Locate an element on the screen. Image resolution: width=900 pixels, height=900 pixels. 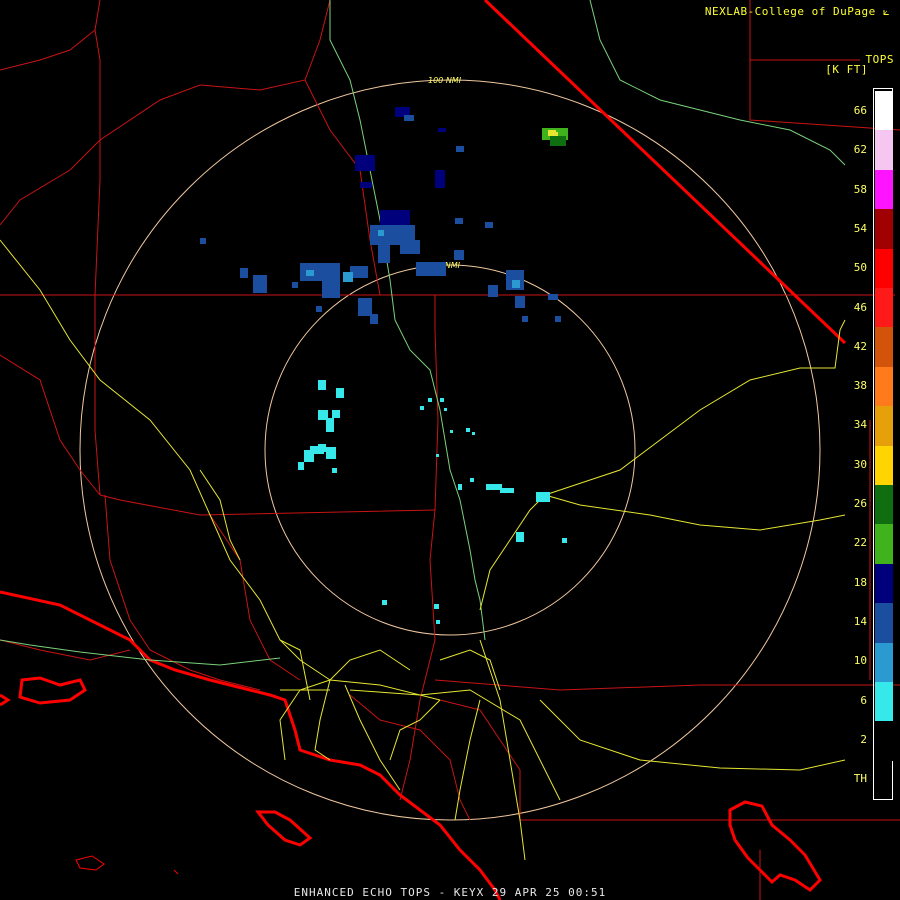
legend-label: 2 is located at coordinates (863, 739).